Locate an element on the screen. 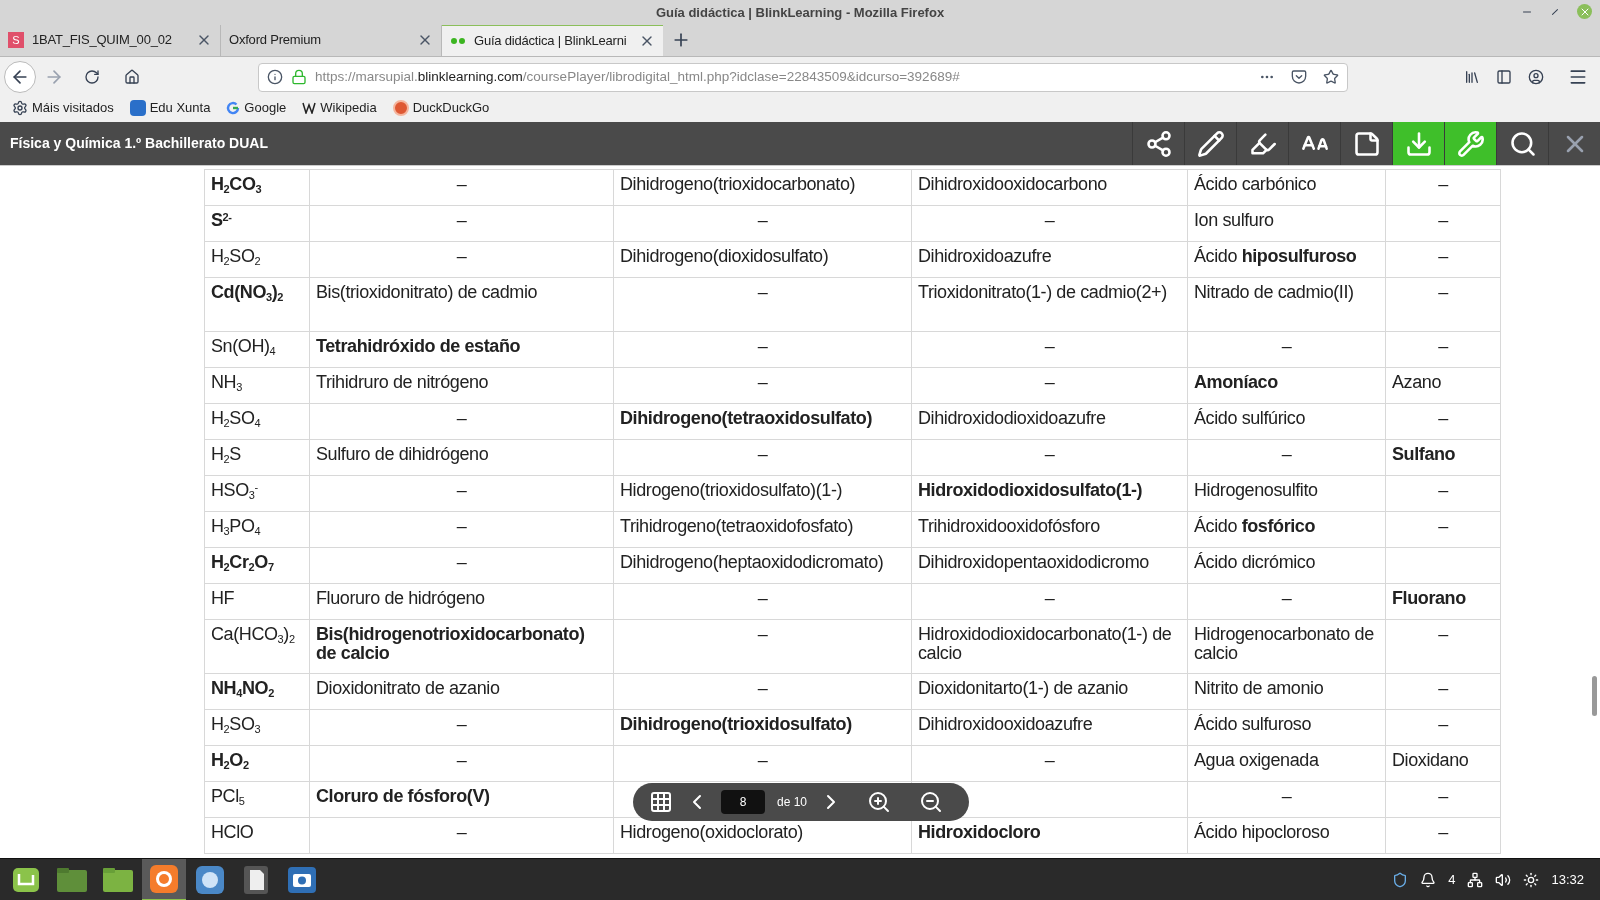 This screenshot has width=1600, height=900. account-icon is located at coordinates (1536, 77).